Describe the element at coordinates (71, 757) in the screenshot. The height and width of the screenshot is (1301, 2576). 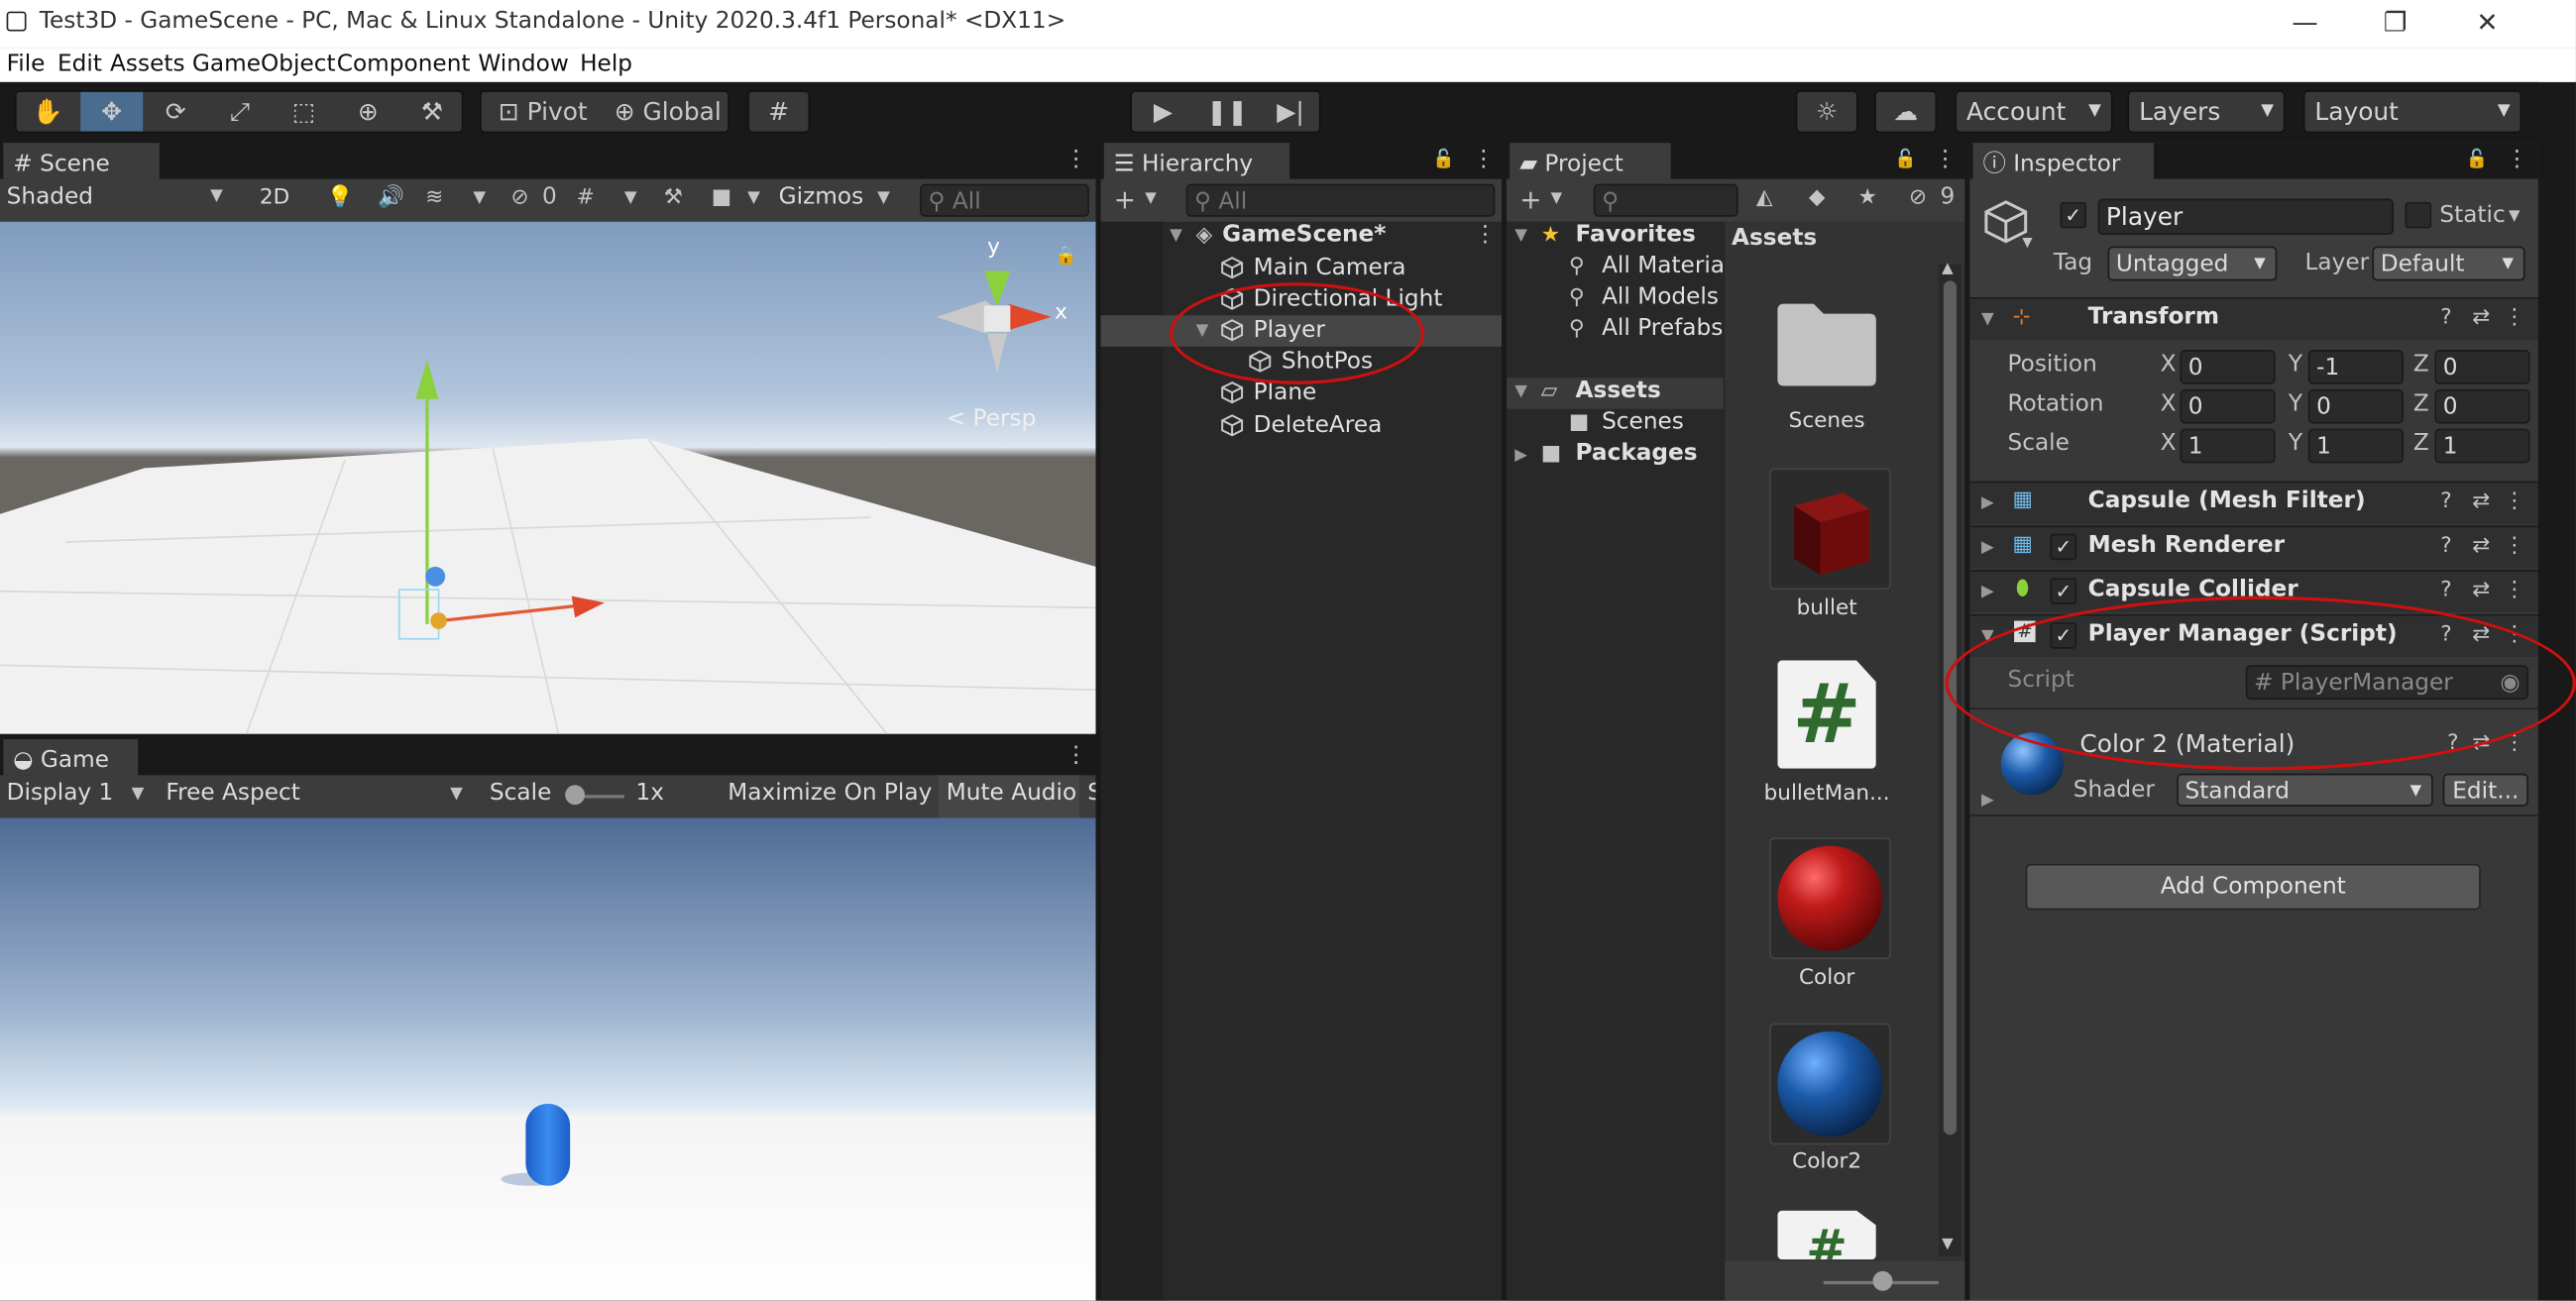
I see `tab-game: ◒ Game` at that location.